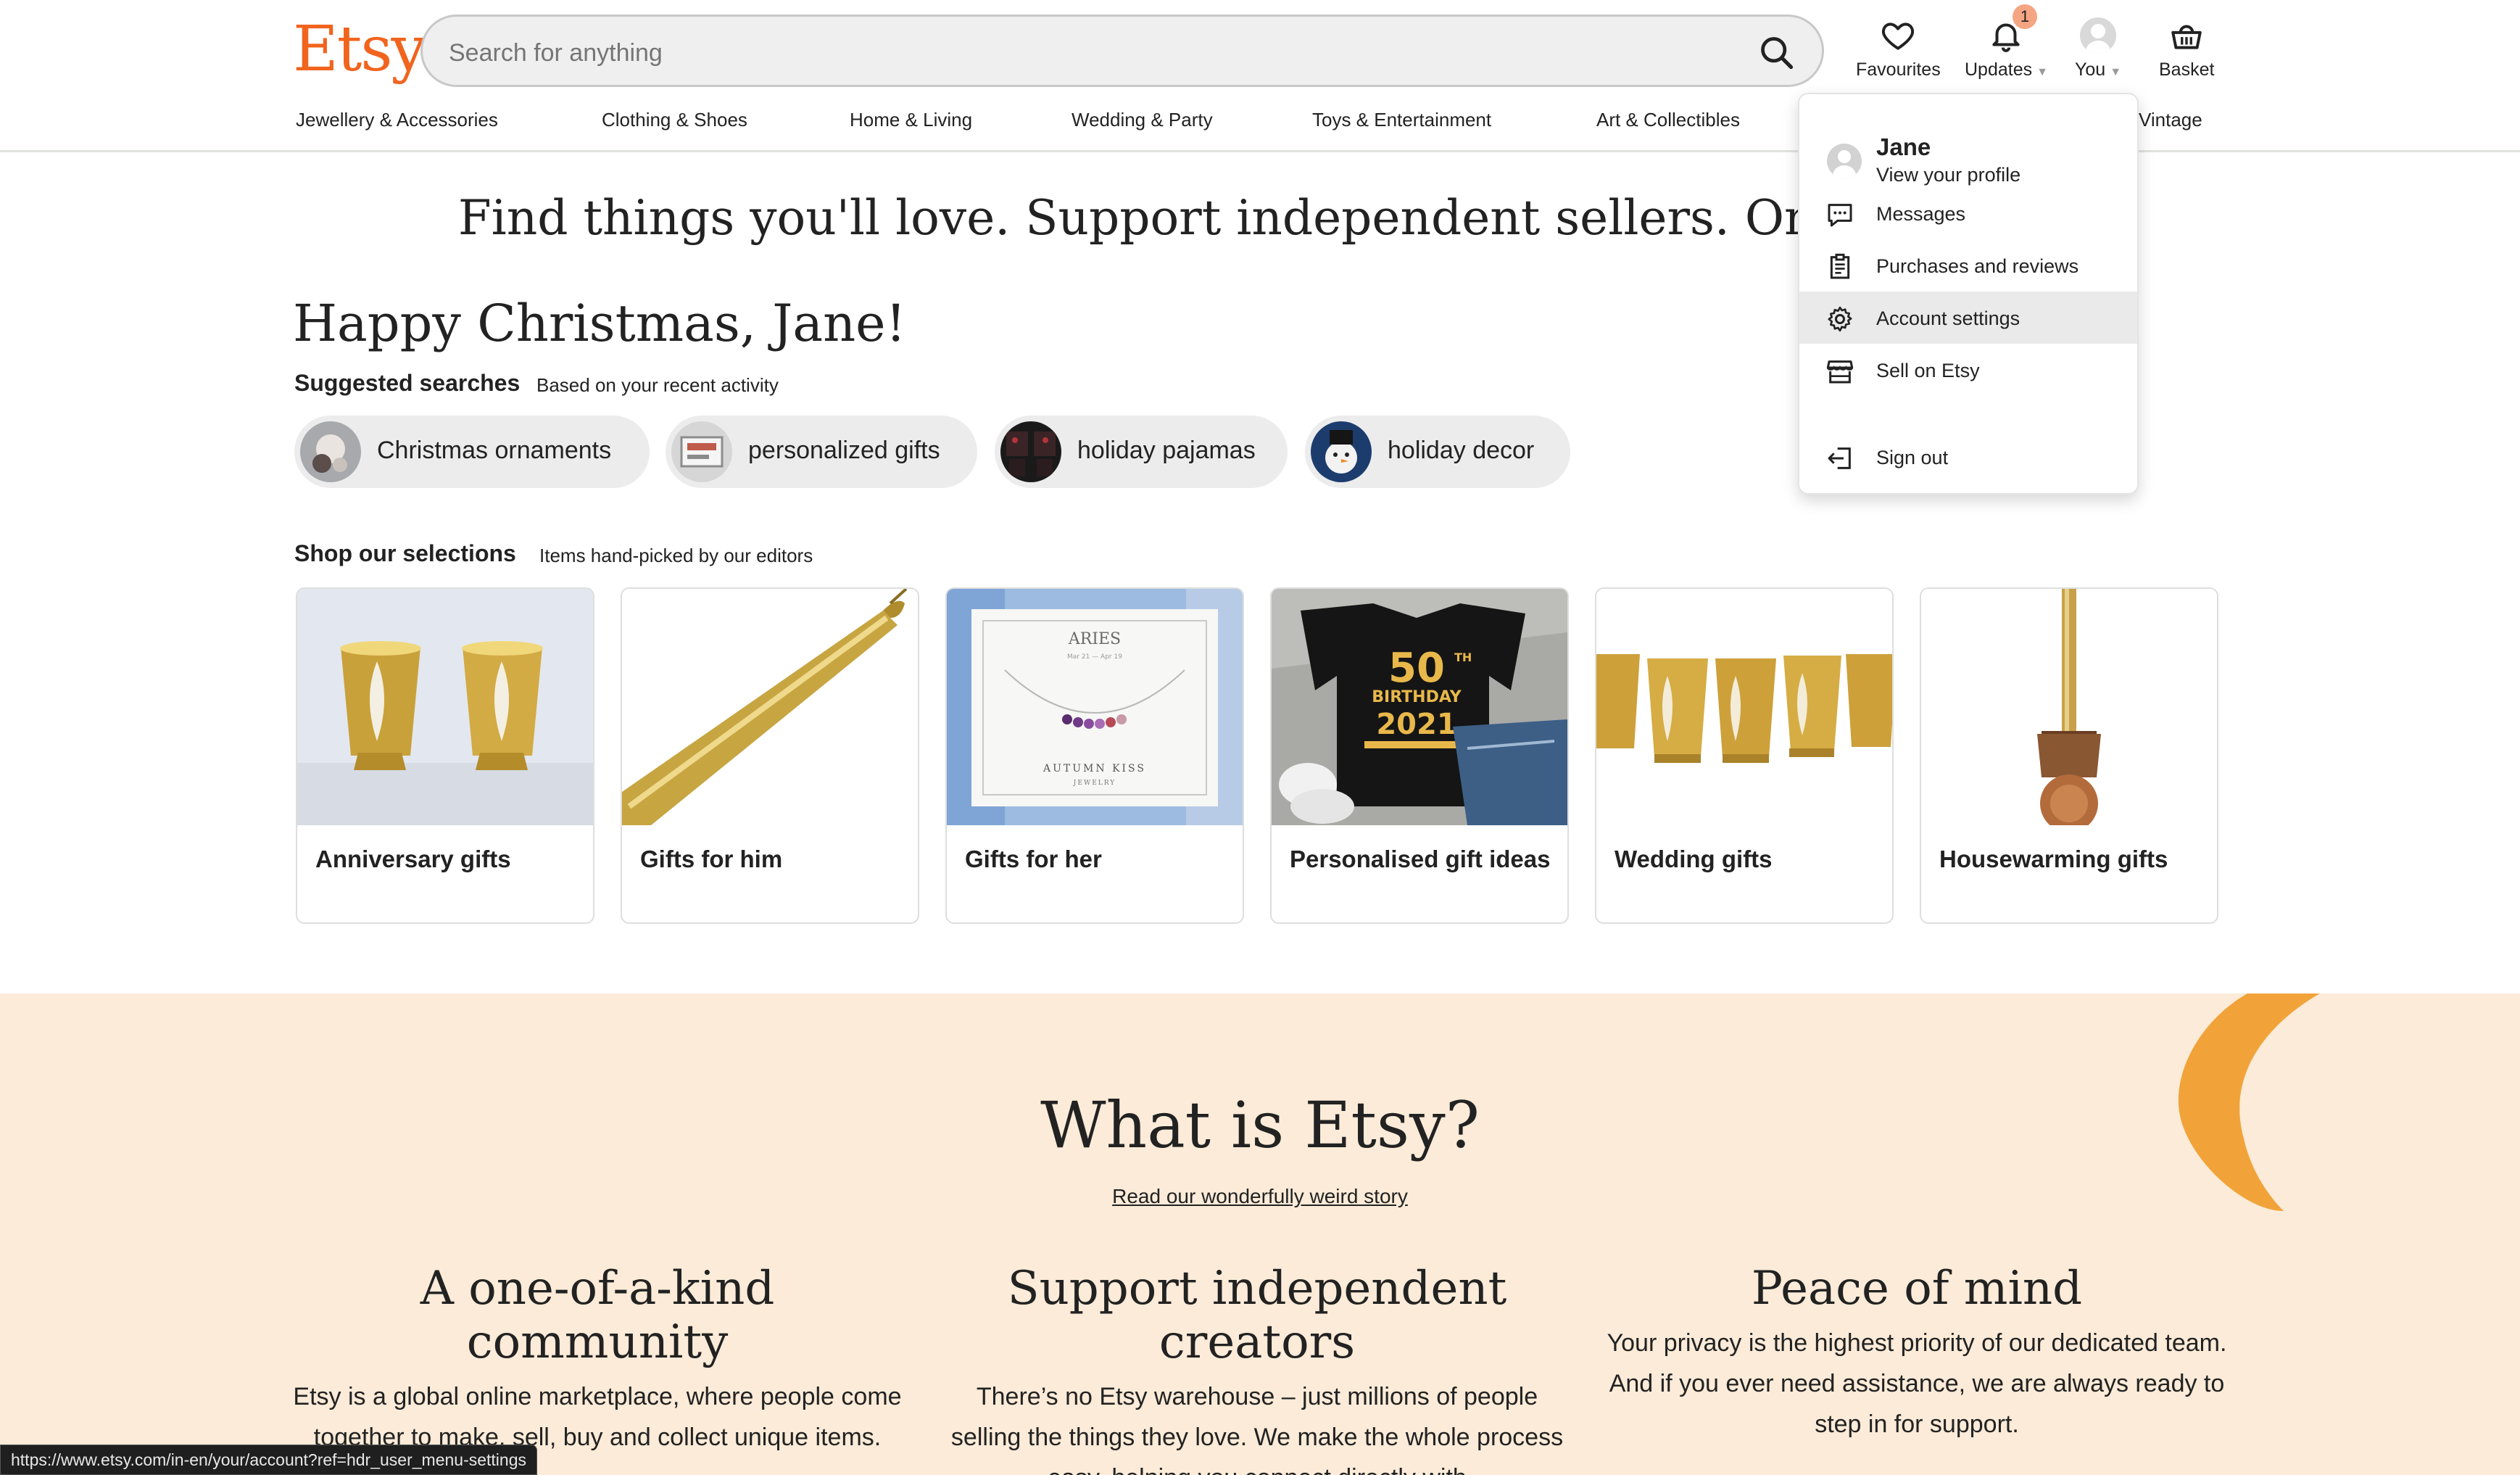 This screenshot has height=1475, width=2520. Describe the element at coordinates (1094, 657) in the screenshot. I see `card-image-text: Mar 21 — Apr 19` at that location.